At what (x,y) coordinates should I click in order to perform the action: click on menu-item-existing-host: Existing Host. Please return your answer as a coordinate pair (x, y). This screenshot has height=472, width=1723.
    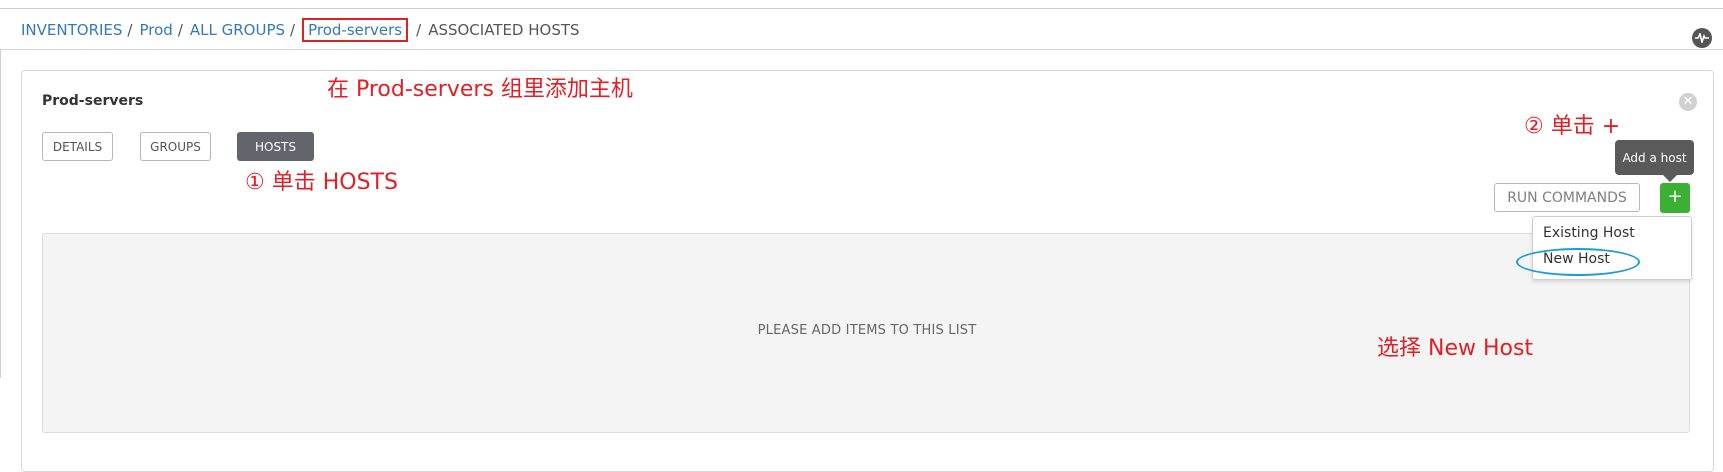
    Looking at the image, I should click on (1589, 233).